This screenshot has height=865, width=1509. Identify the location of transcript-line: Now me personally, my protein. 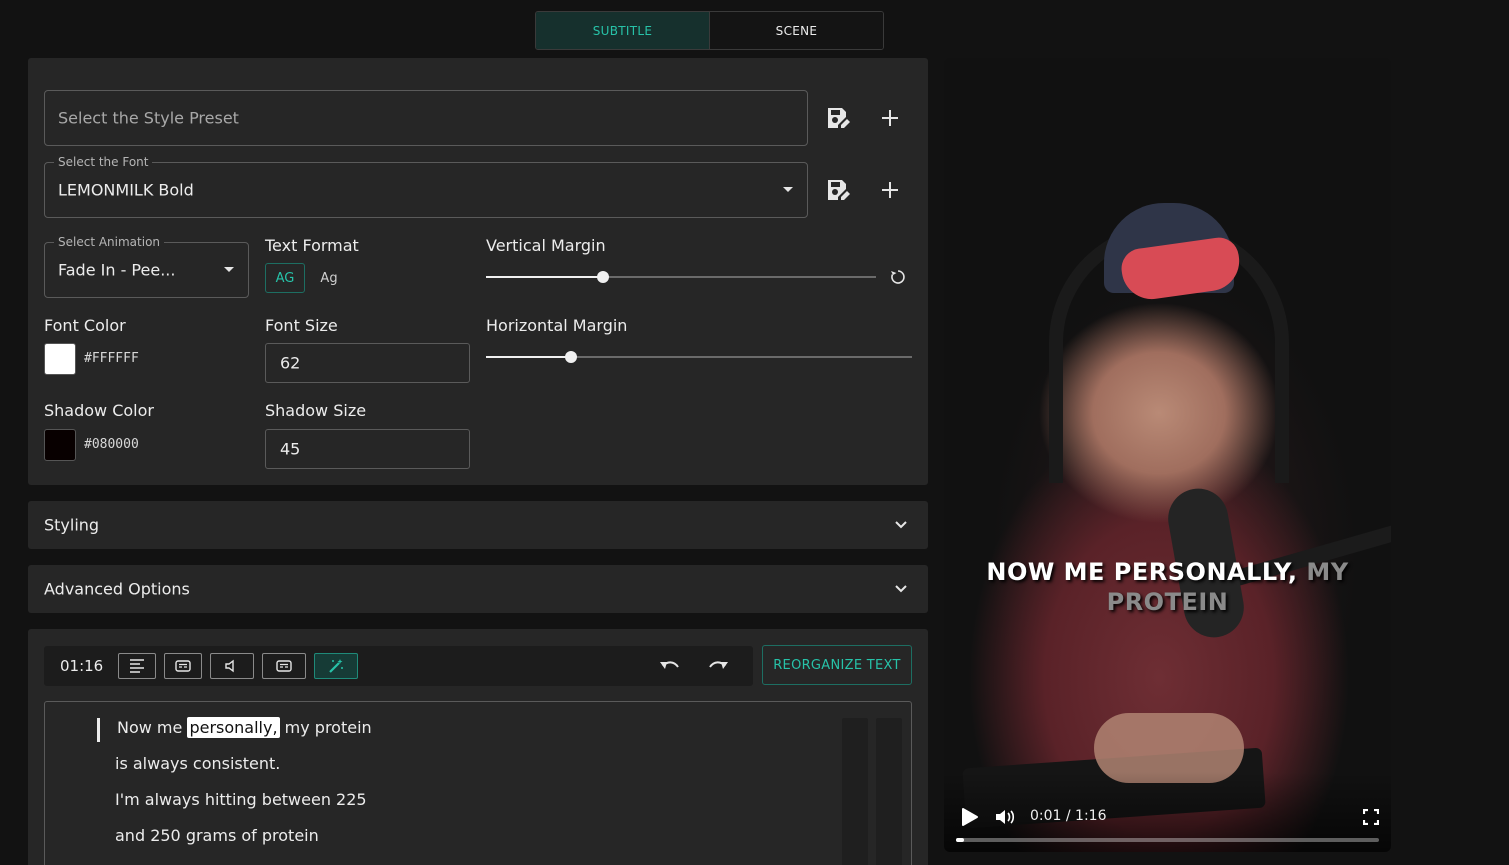
(244, 727).